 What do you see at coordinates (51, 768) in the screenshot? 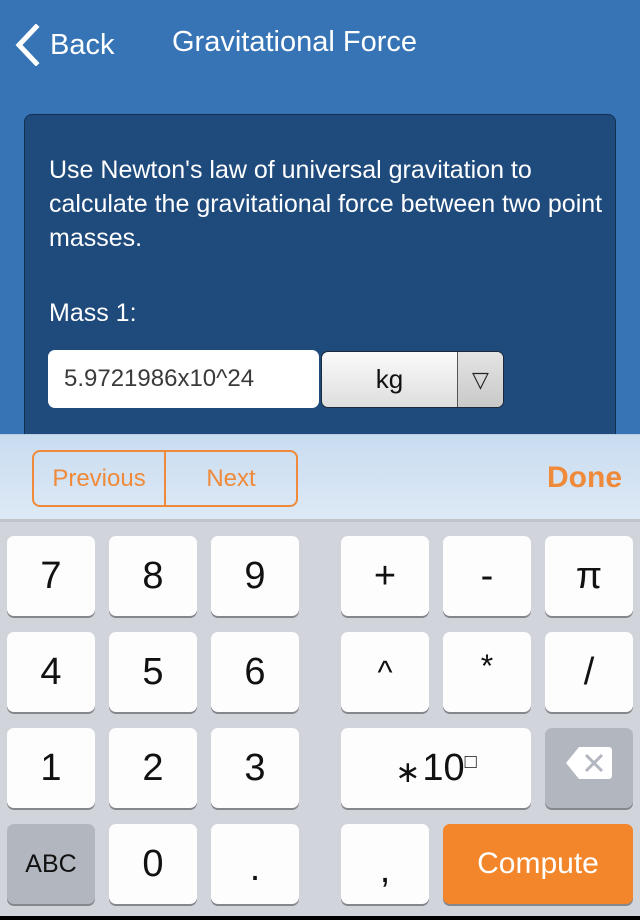
I see `key-1: 1` at bounding box center [51, 768].